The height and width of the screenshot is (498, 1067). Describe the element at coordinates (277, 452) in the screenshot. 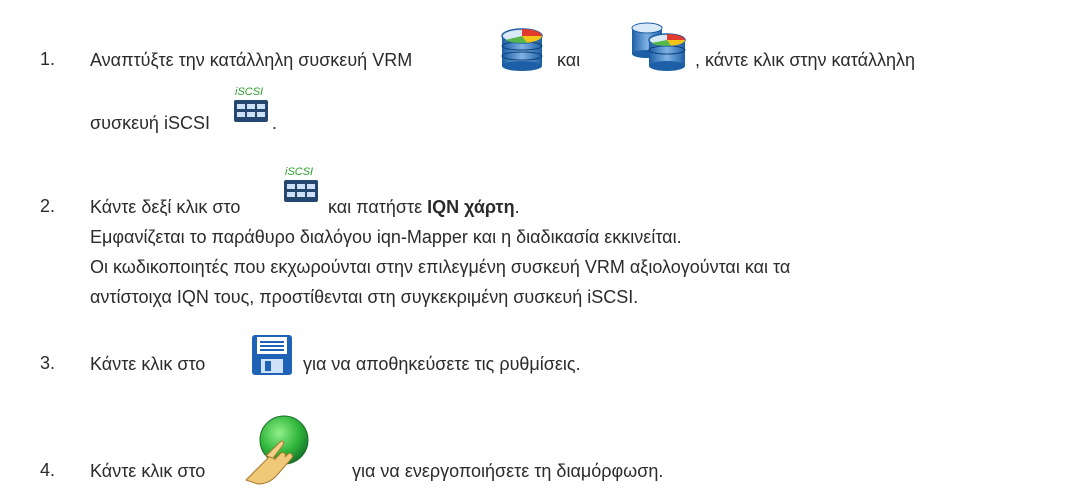

I see `activate-icon` at that location.